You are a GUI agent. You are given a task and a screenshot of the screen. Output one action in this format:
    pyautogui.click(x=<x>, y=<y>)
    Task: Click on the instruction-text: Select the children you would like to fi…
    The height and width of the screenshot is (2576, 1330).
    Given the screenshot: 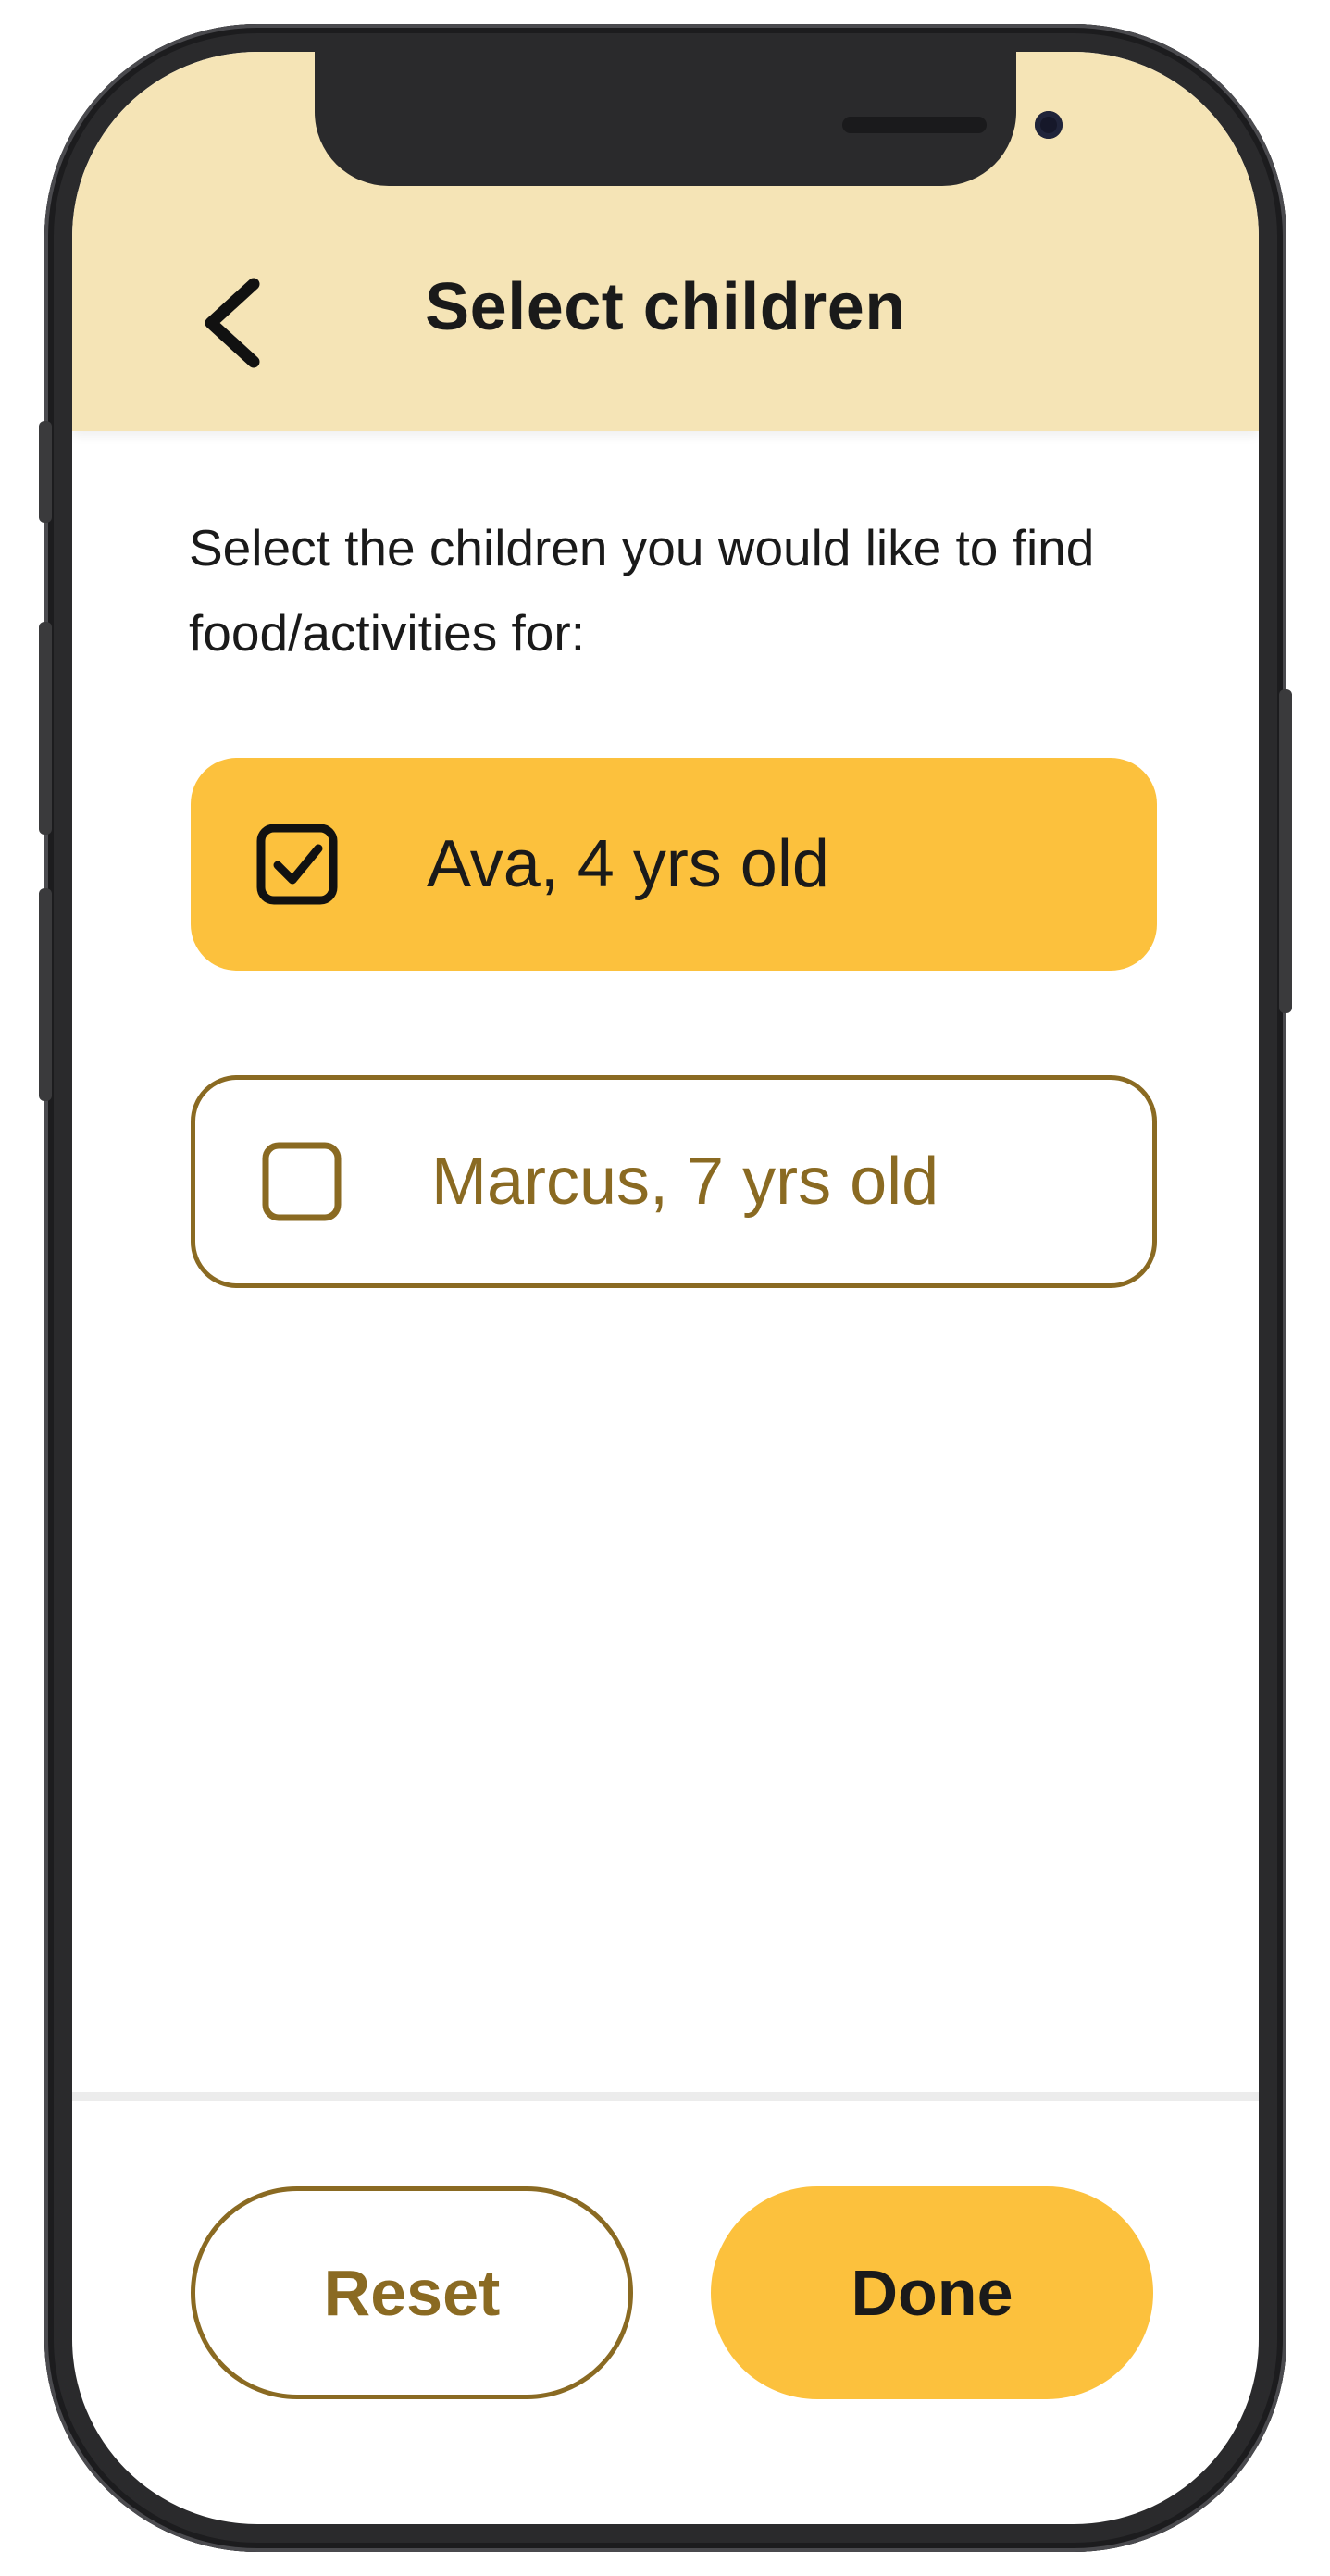 What is the action you would take?
    pyautogui.click(x=642, y=591)
    